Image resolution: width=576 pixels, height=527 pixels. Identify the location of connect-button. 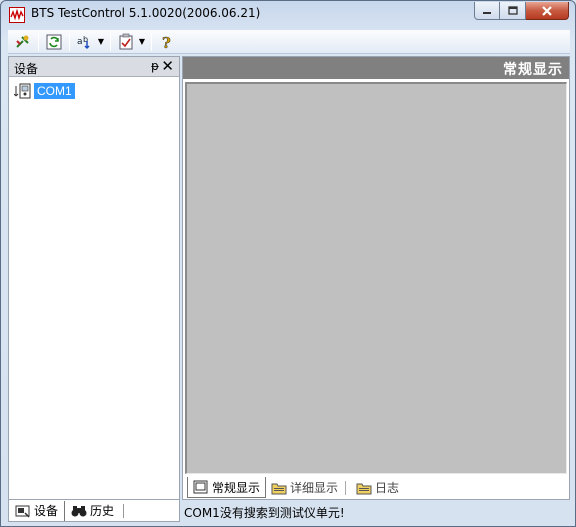
(23, 42).